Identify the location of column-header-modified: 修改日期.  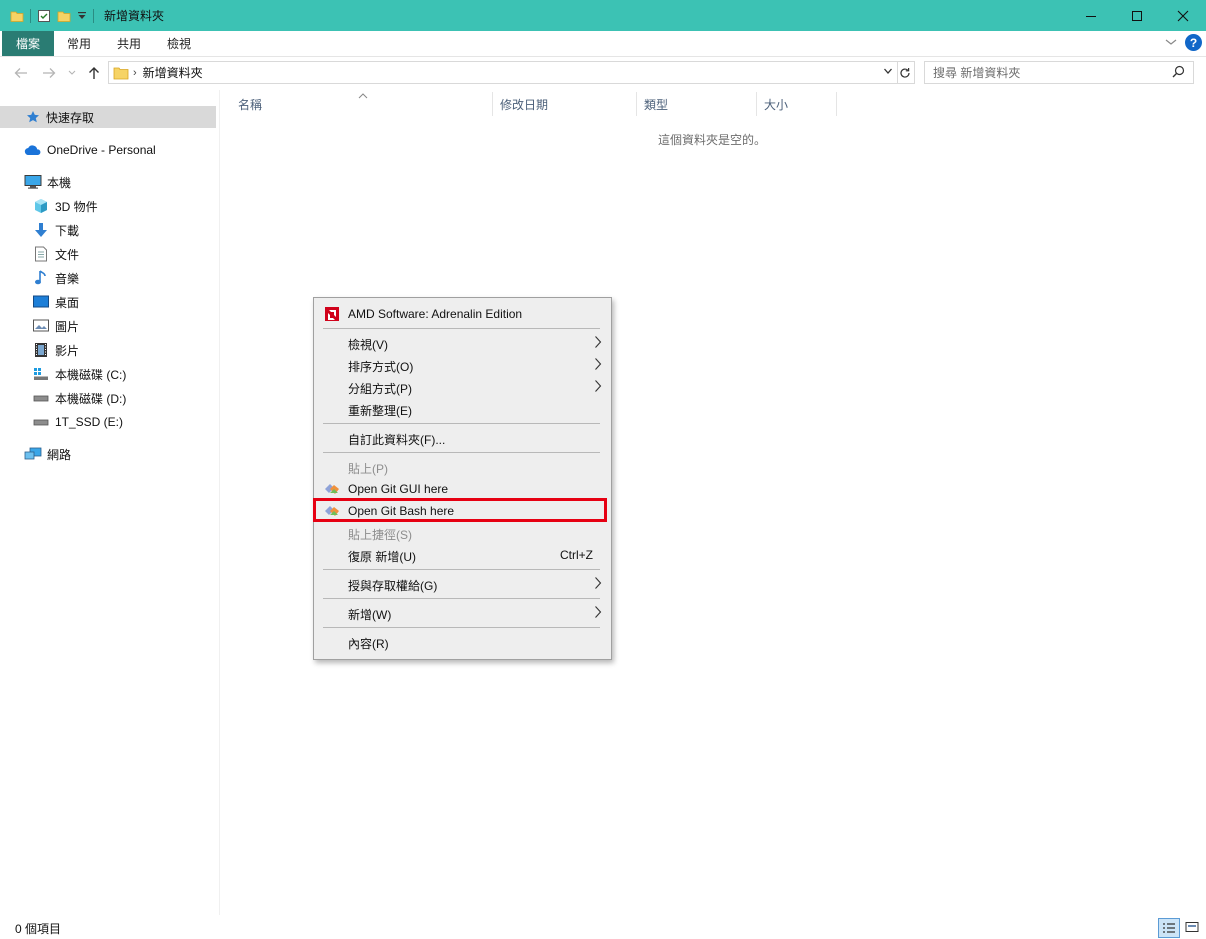
(568, 104).